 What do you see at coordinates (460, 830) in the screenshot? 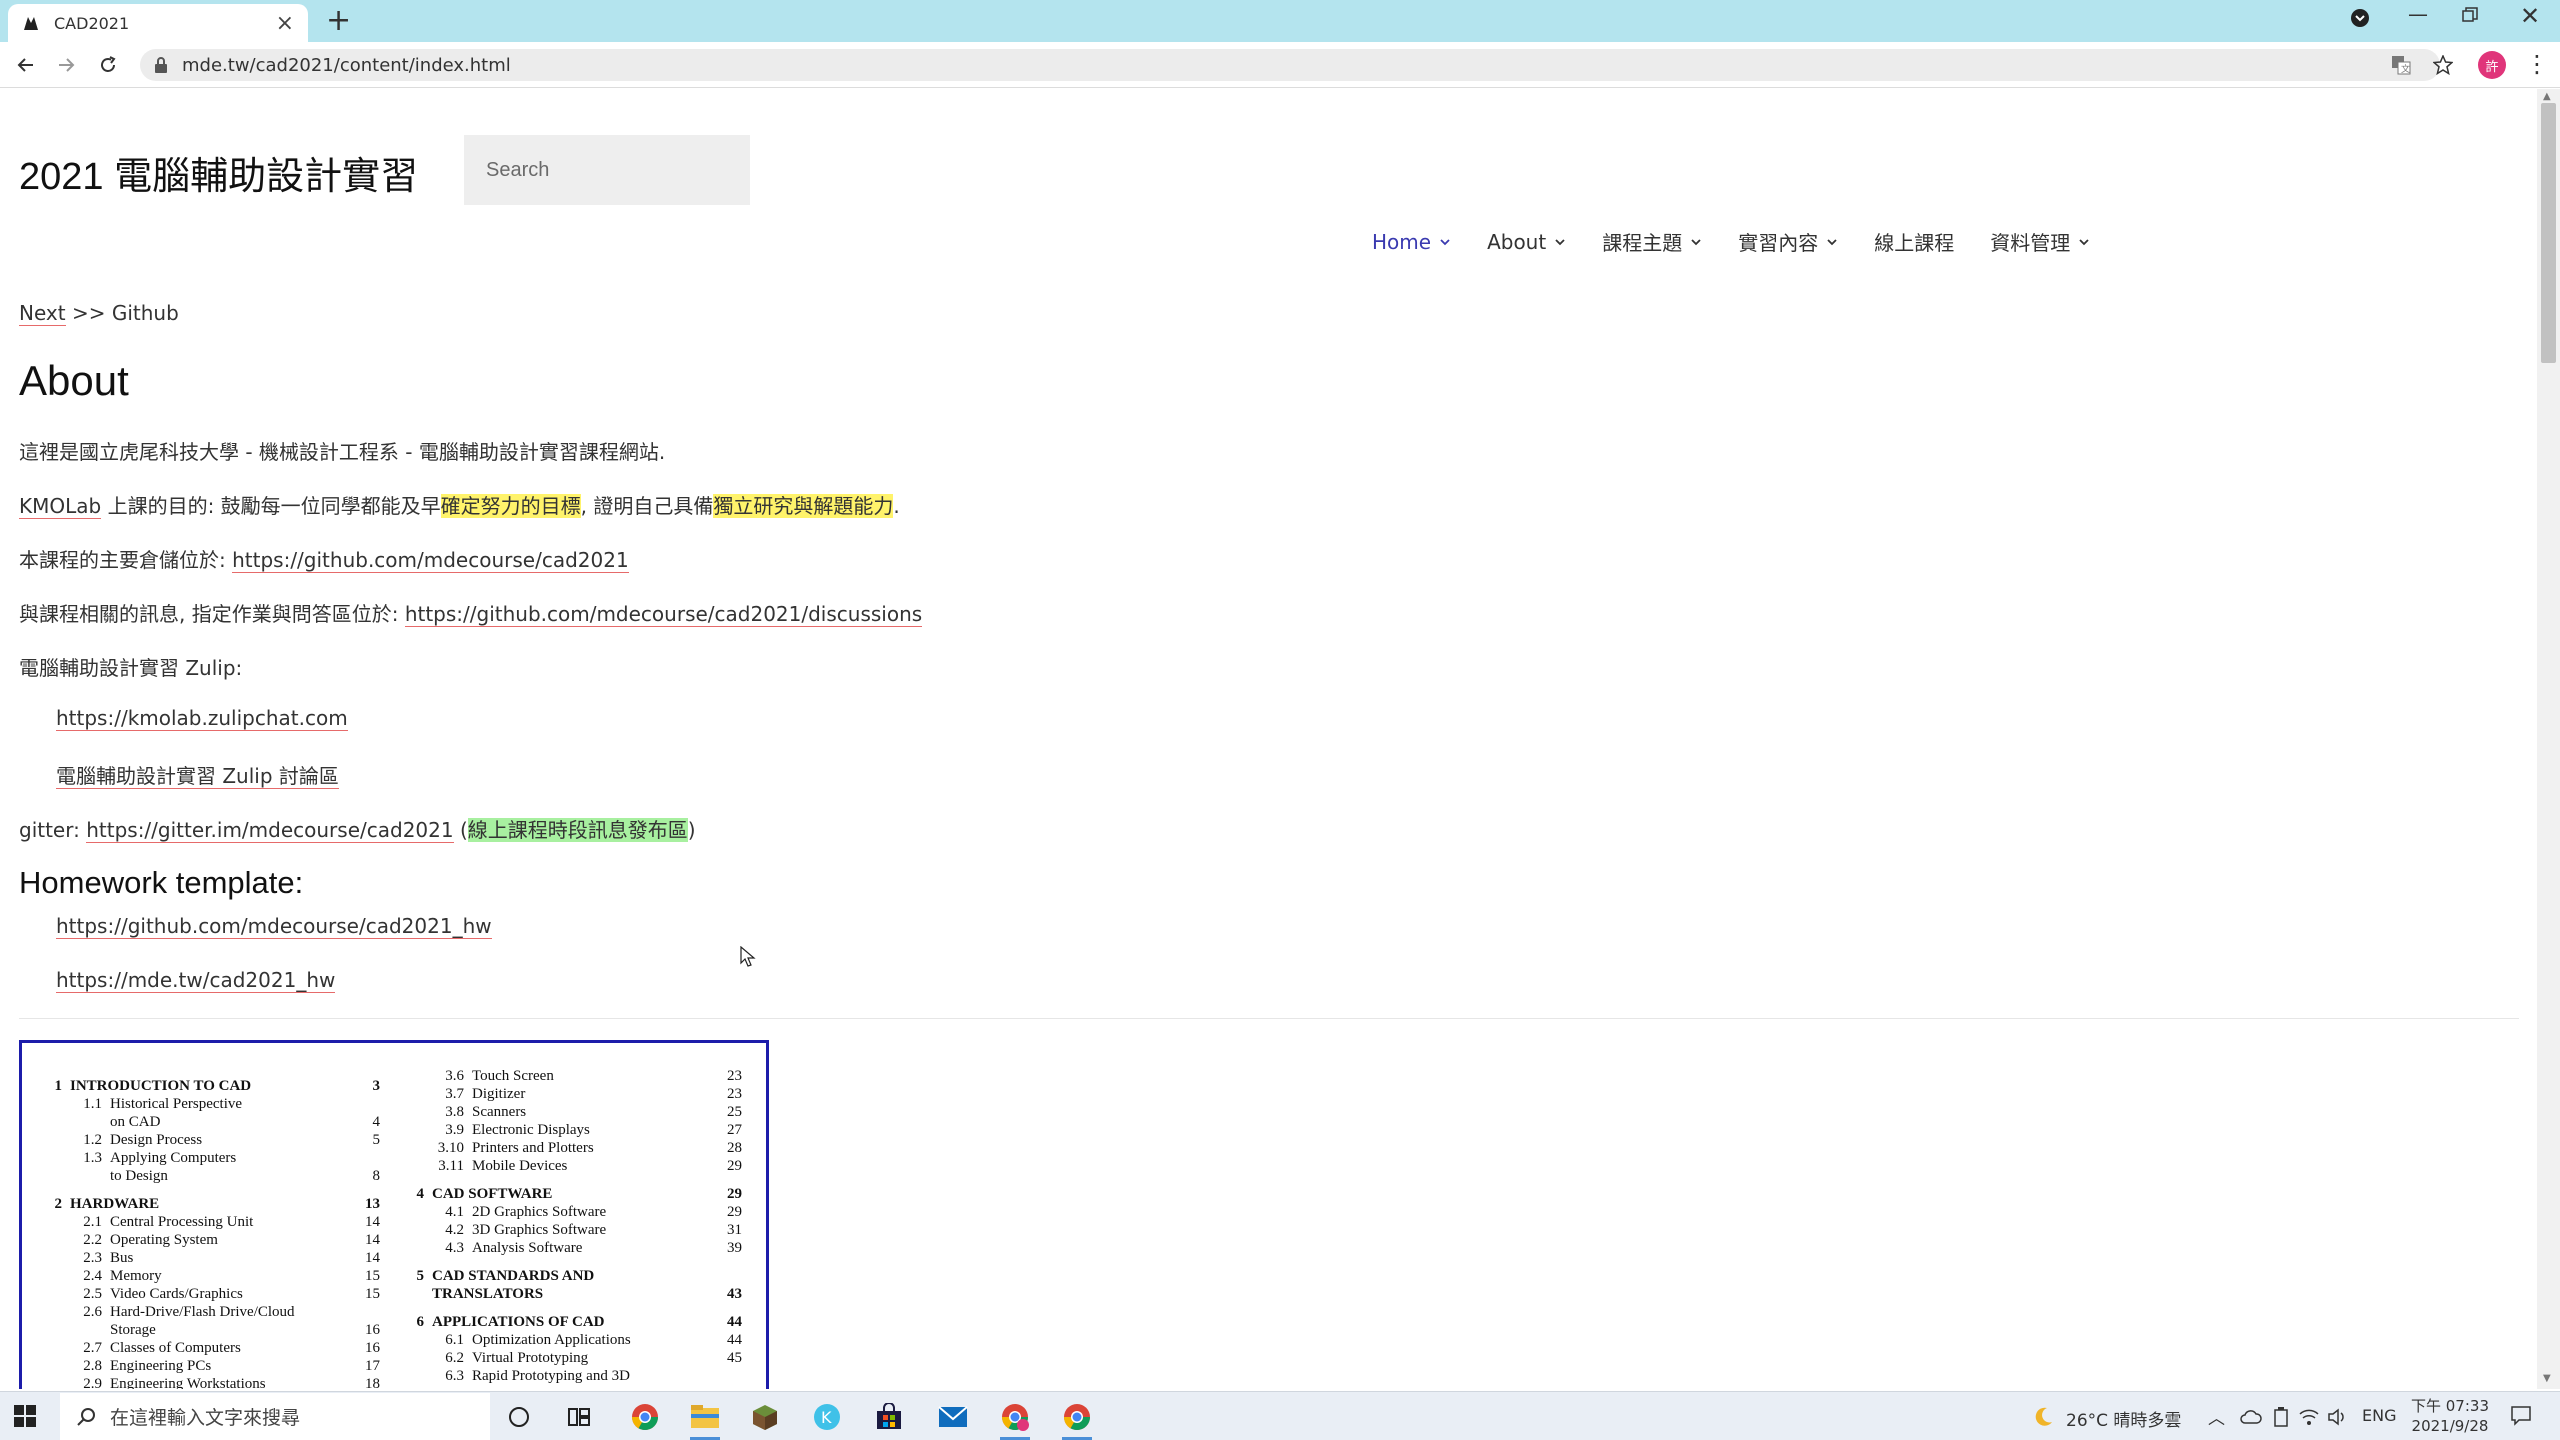
I see `gitter-open-paren: (` at bounding box center [460, 830].